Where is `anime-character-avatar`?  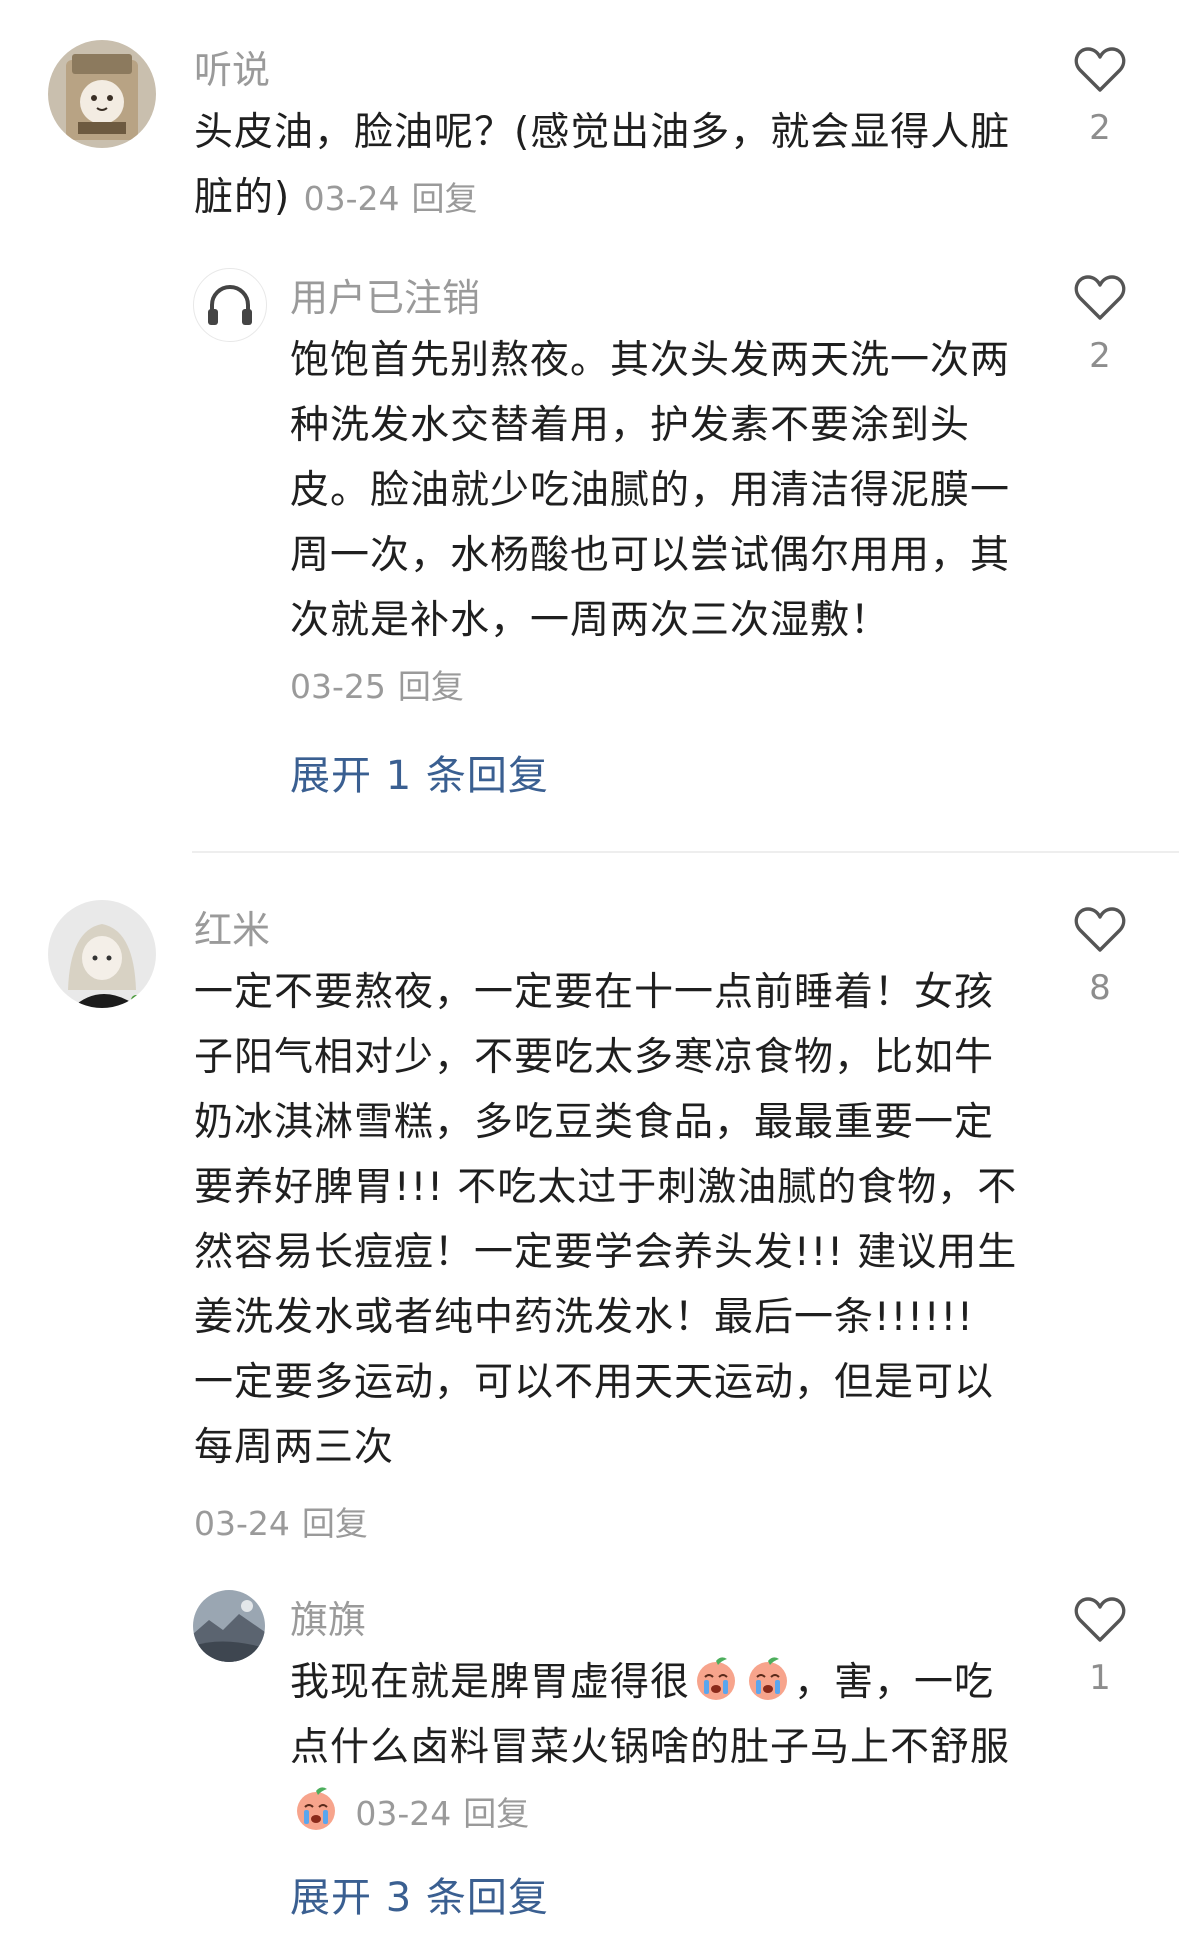
anime-character-avatar is located at coordinates (102, 954).